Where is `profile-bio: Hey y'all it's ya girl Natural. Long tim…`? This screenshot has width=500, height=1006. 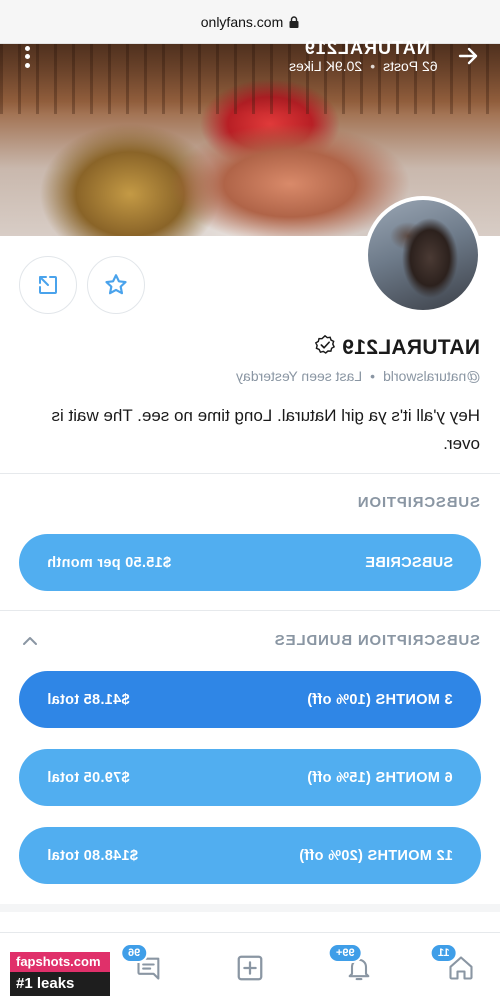 profile-bio: Hey y'all it's ya girl Natural. Long tim… is located at coordinates (265, 429).